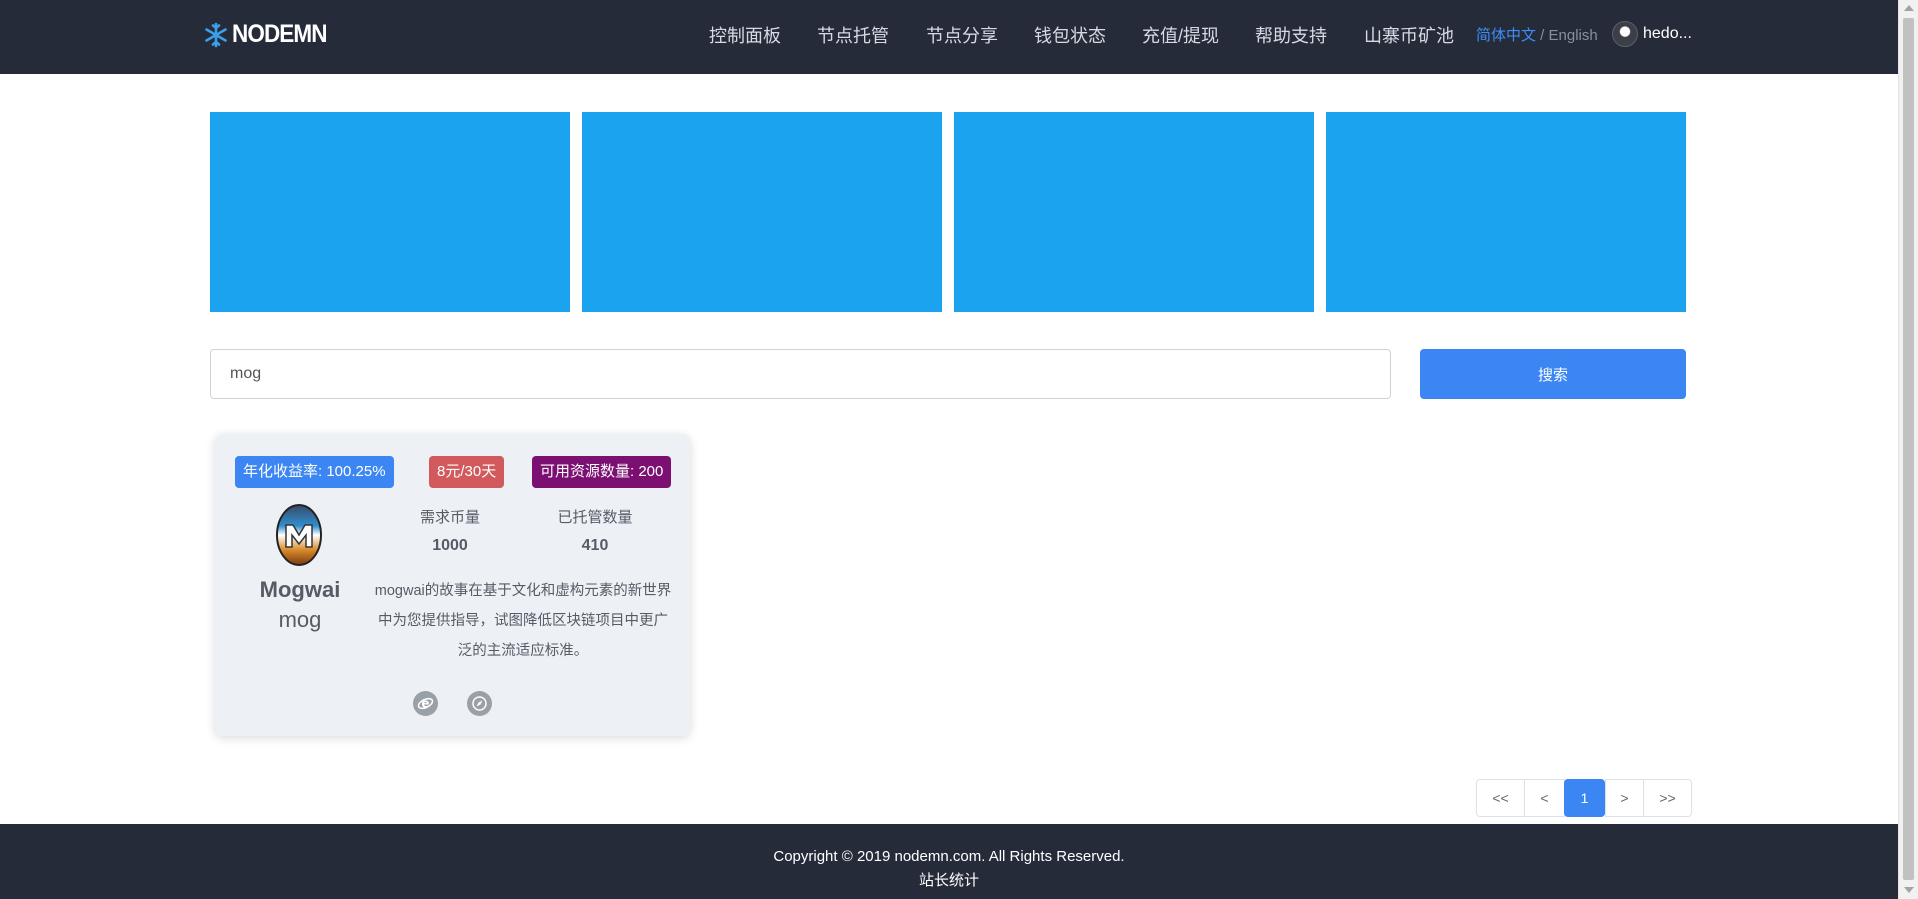 The image size is (1918, 899). What do you see at coordinates (300, 619) in the screenshot?
I see `coin-symbol: mog` at bounding box center [300, 619].